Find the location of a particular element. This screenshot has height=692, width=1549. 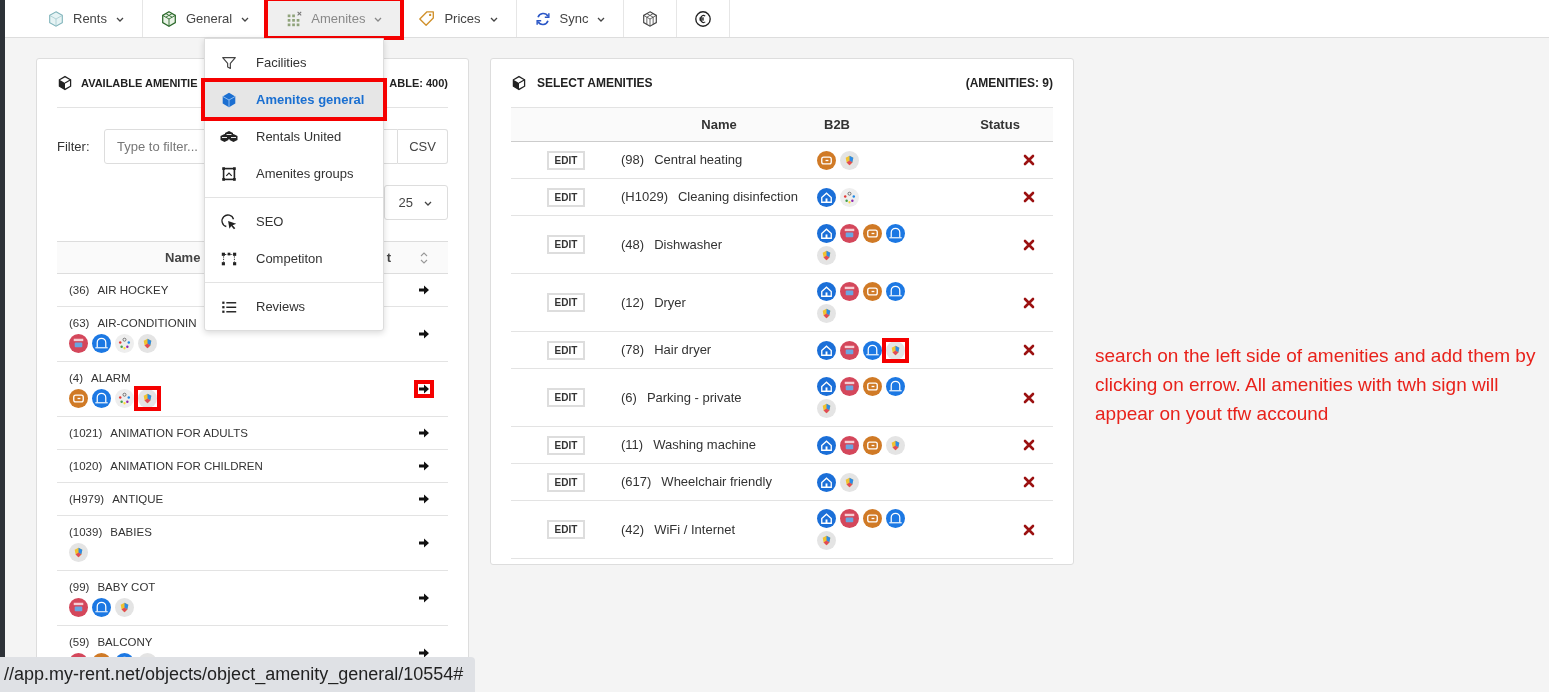

url-tooltip: //app.my-rent.net/objects/object_amenity_general/10554# is located at coordinates (238, 674).